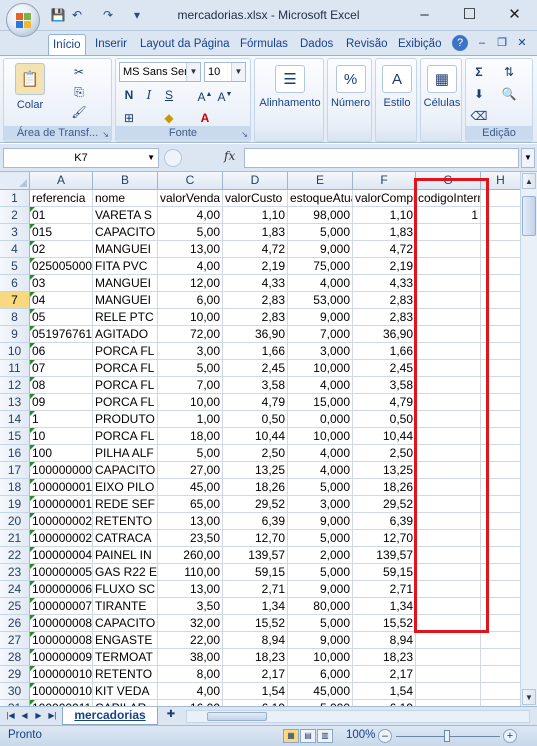 The image size is (537, 746). Describe the element at coordinates (320, 572) in the screenshot. I see `cell-e23: 5,000` at that location.